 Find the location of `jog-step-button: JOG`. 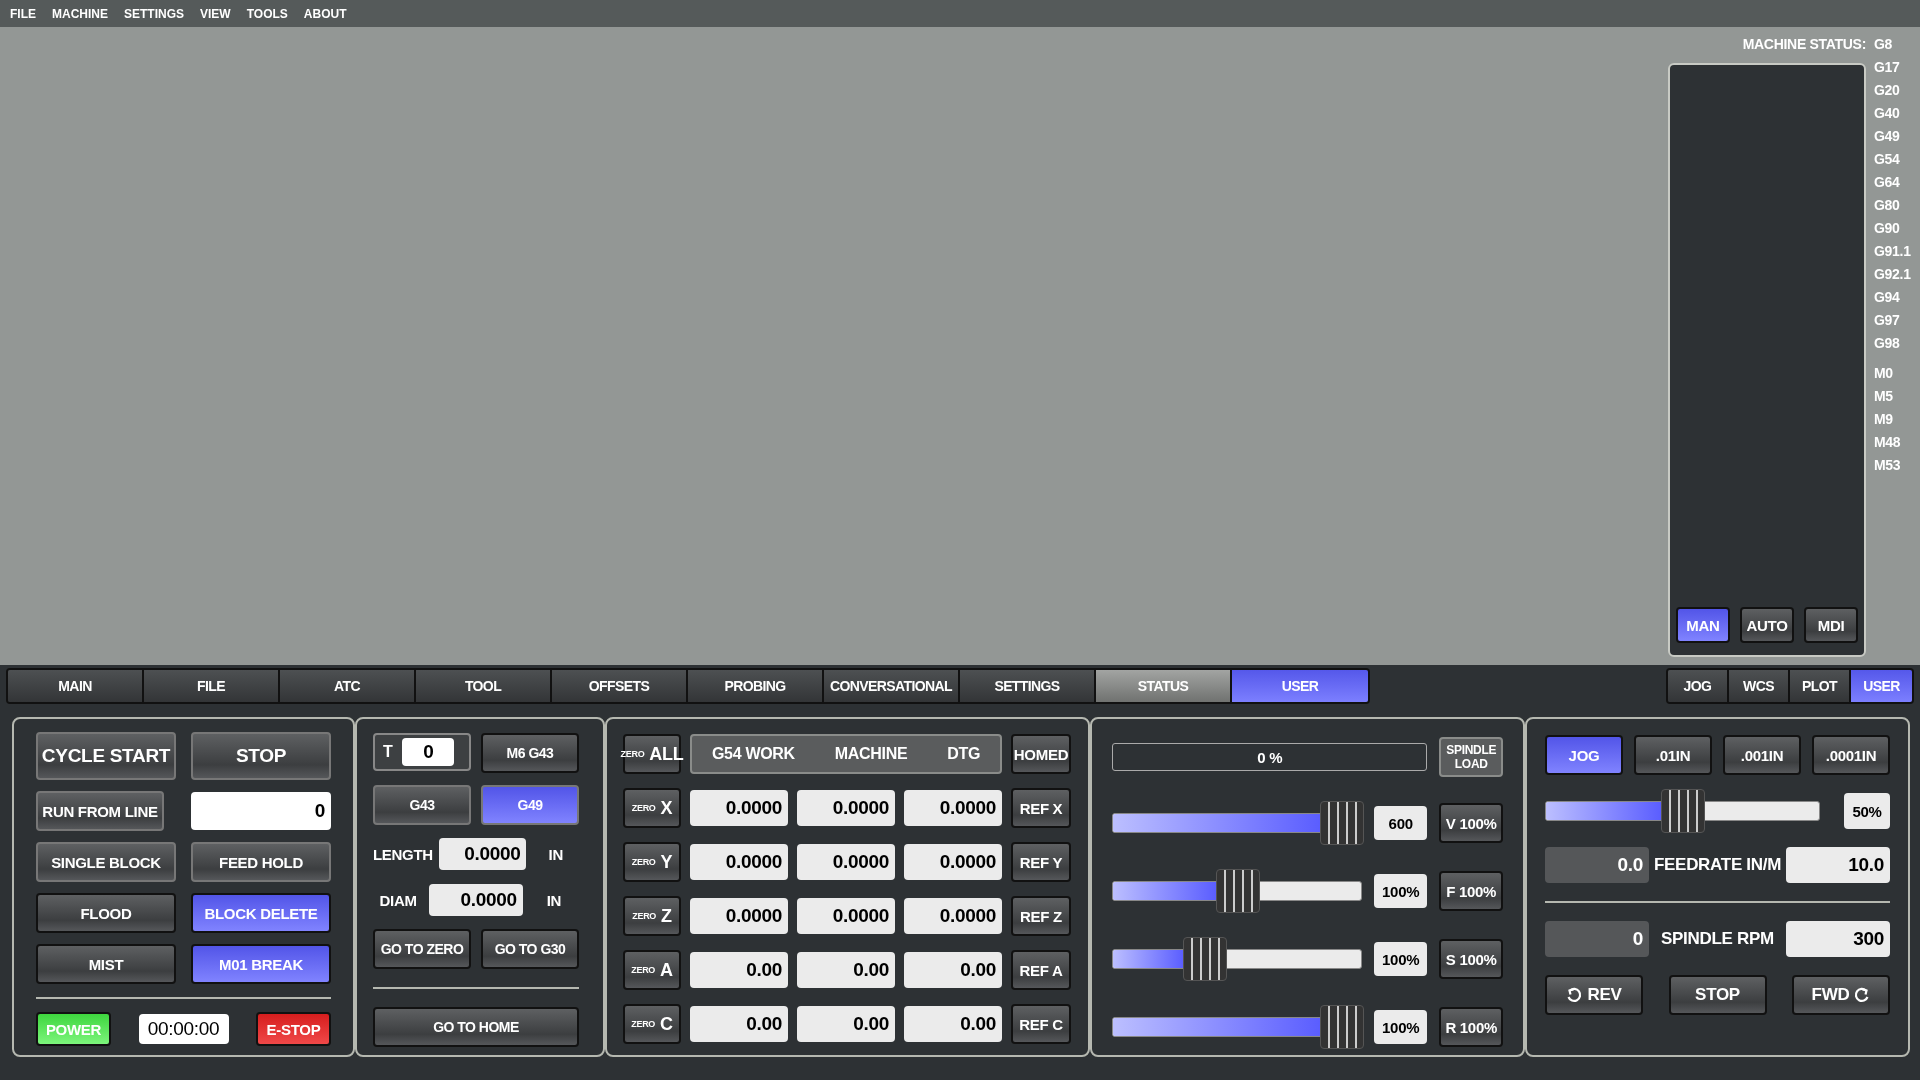

jog-step-button: JOG is located at coordinates (1584, 755).